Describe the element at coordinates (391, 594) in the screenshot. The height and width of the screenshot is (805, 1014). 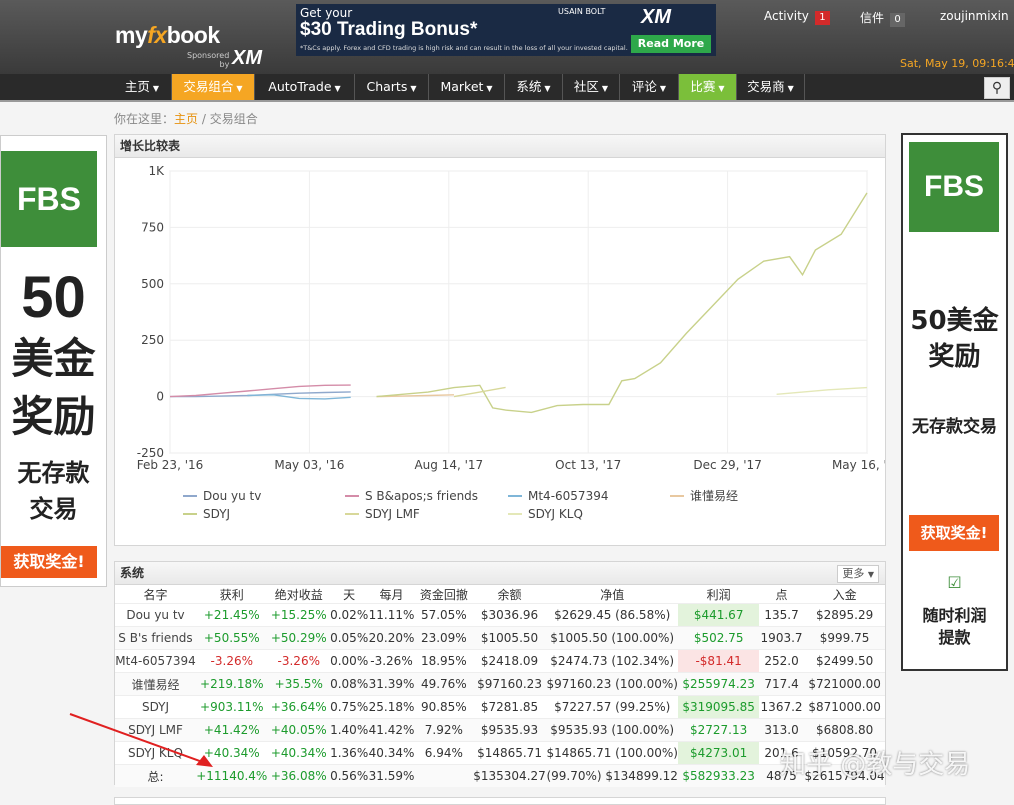
I see `column-header: 每月` at that location.